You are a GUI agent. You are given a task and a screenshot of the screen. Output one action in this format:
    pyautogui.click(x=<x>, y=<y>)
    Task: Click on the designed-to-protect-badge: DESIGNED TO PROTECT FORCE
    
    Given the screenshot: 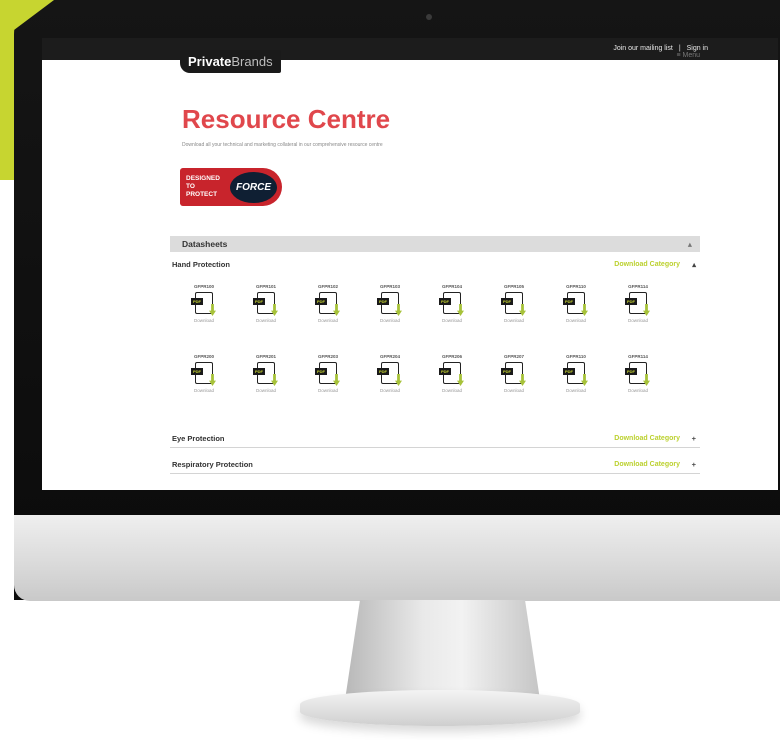 What is the action you would take?
    pyautogui.click(x=231, y=187)
    